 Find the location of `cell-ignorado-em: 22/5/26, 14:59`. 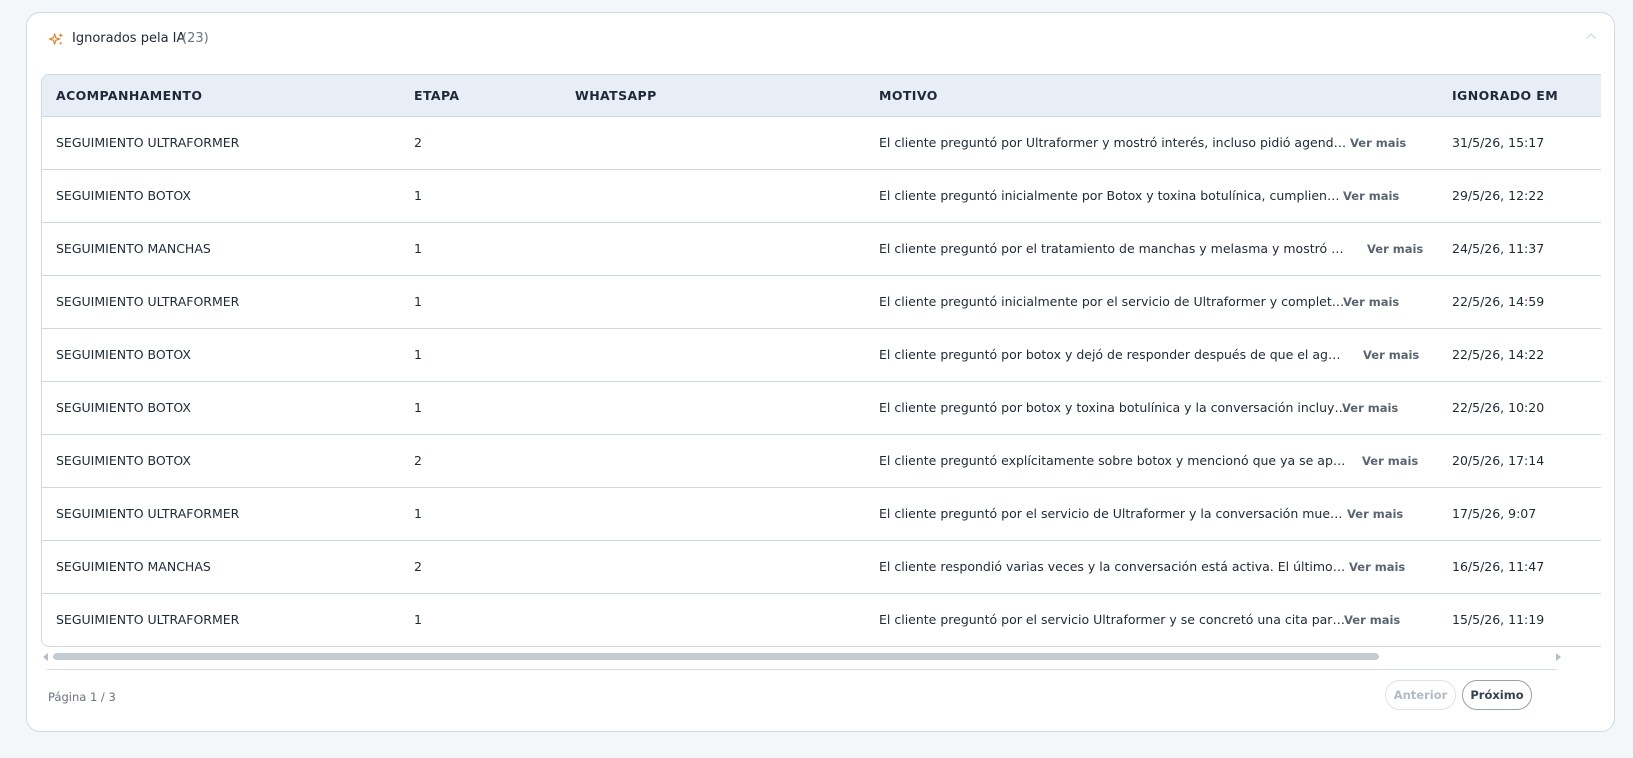

cell-ignorado-em: 22/5/26, 14:59 is located at coordinates (1498, 301).